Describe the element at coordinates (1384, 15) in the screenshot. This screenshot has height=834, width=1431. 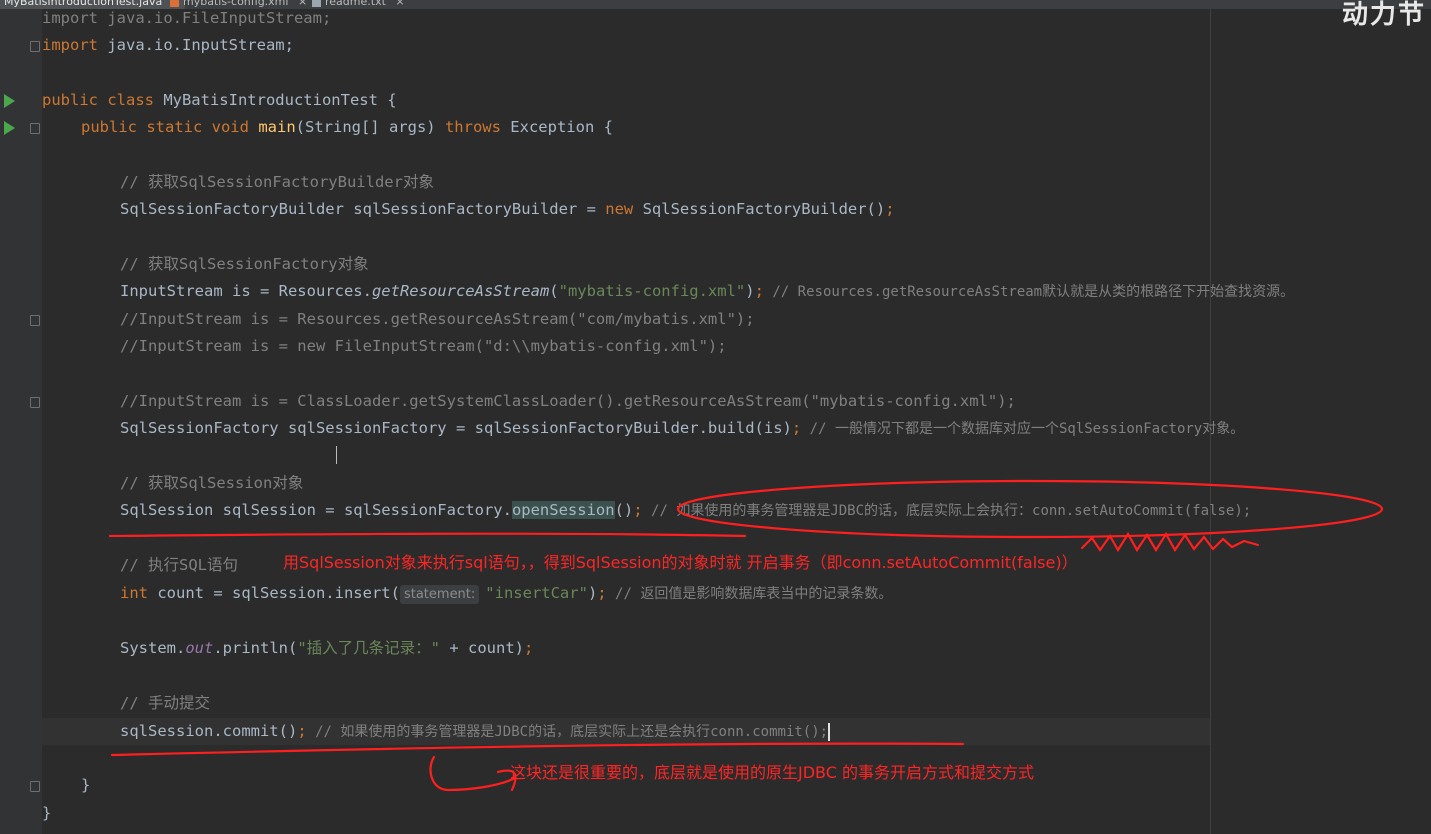
I see `watermark-logo: 动力节` at that location.